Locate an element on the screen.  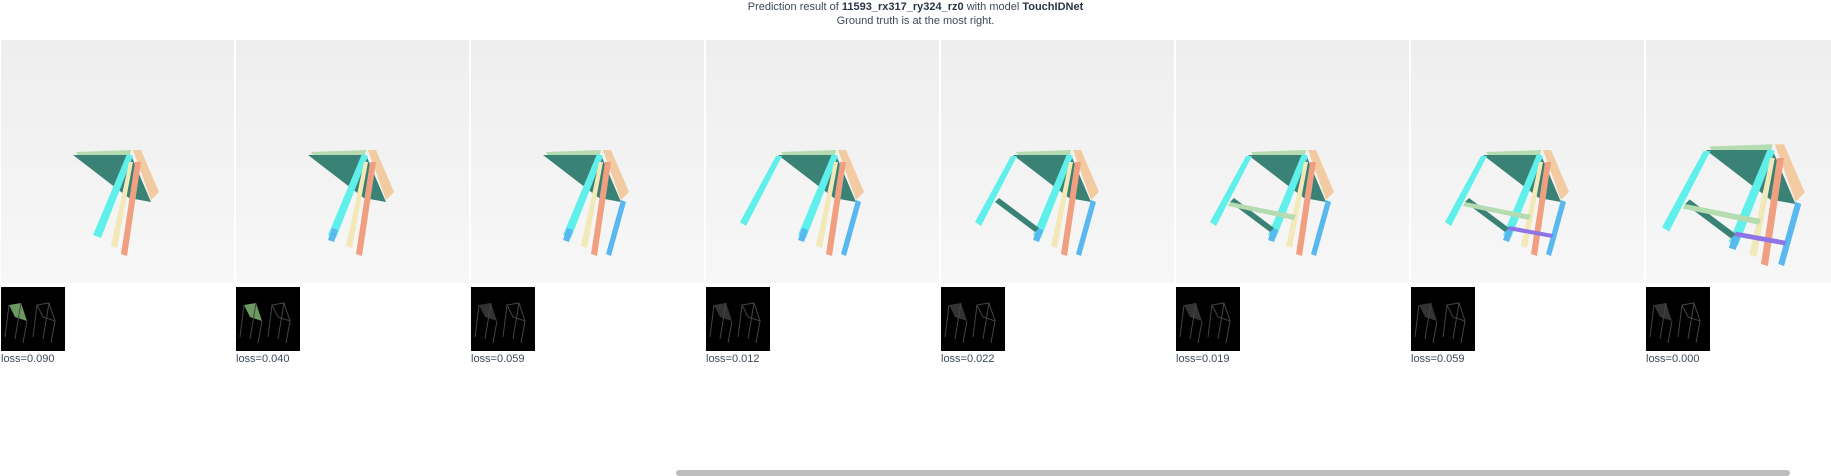
subtitle: Ground truth is at the most right. is located at coordinates (915, 21).